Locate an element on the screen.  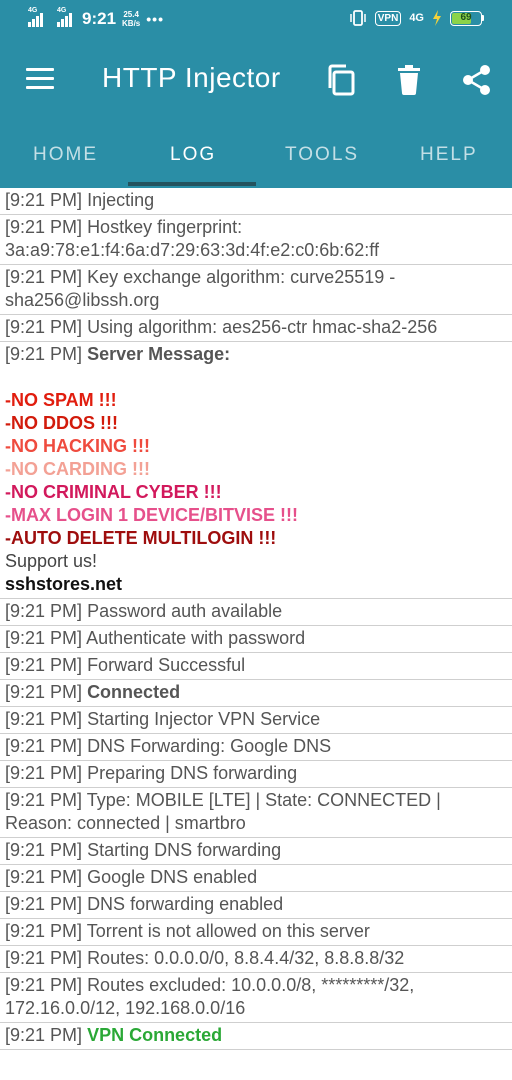
log-row: [9:21 PM] Starting Injector VPN Service is located at coordinates (256, 720).